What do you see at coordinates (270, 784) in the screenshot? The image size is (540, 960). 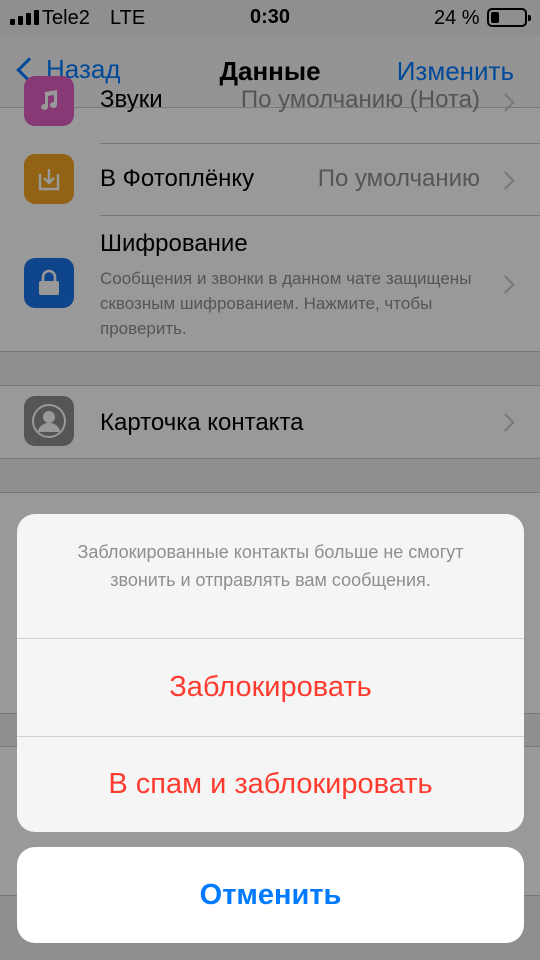 I see `report-and-block-button: В спам и заблокировать` at bounding box center [270, 784].